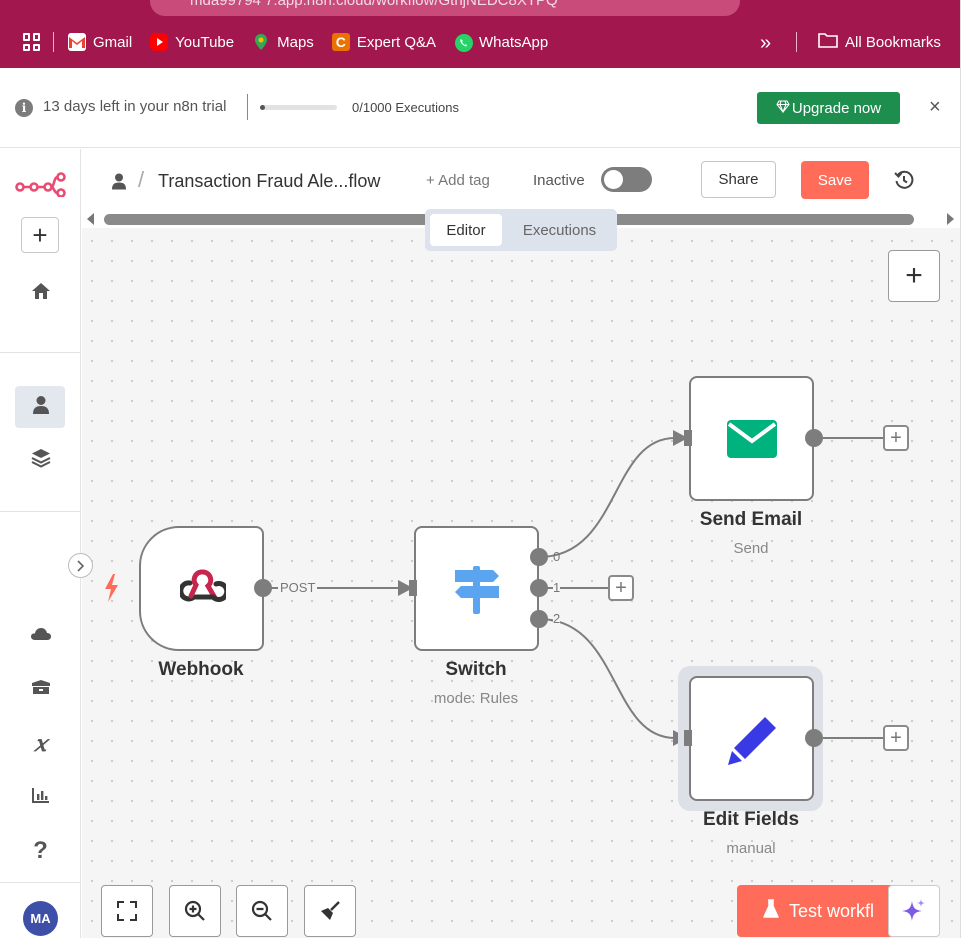 The image size is (969, 938). What do you see at coordinates (814, 438) in the screenshot?
I see `email-output-port` at bounding box center [814, 438].